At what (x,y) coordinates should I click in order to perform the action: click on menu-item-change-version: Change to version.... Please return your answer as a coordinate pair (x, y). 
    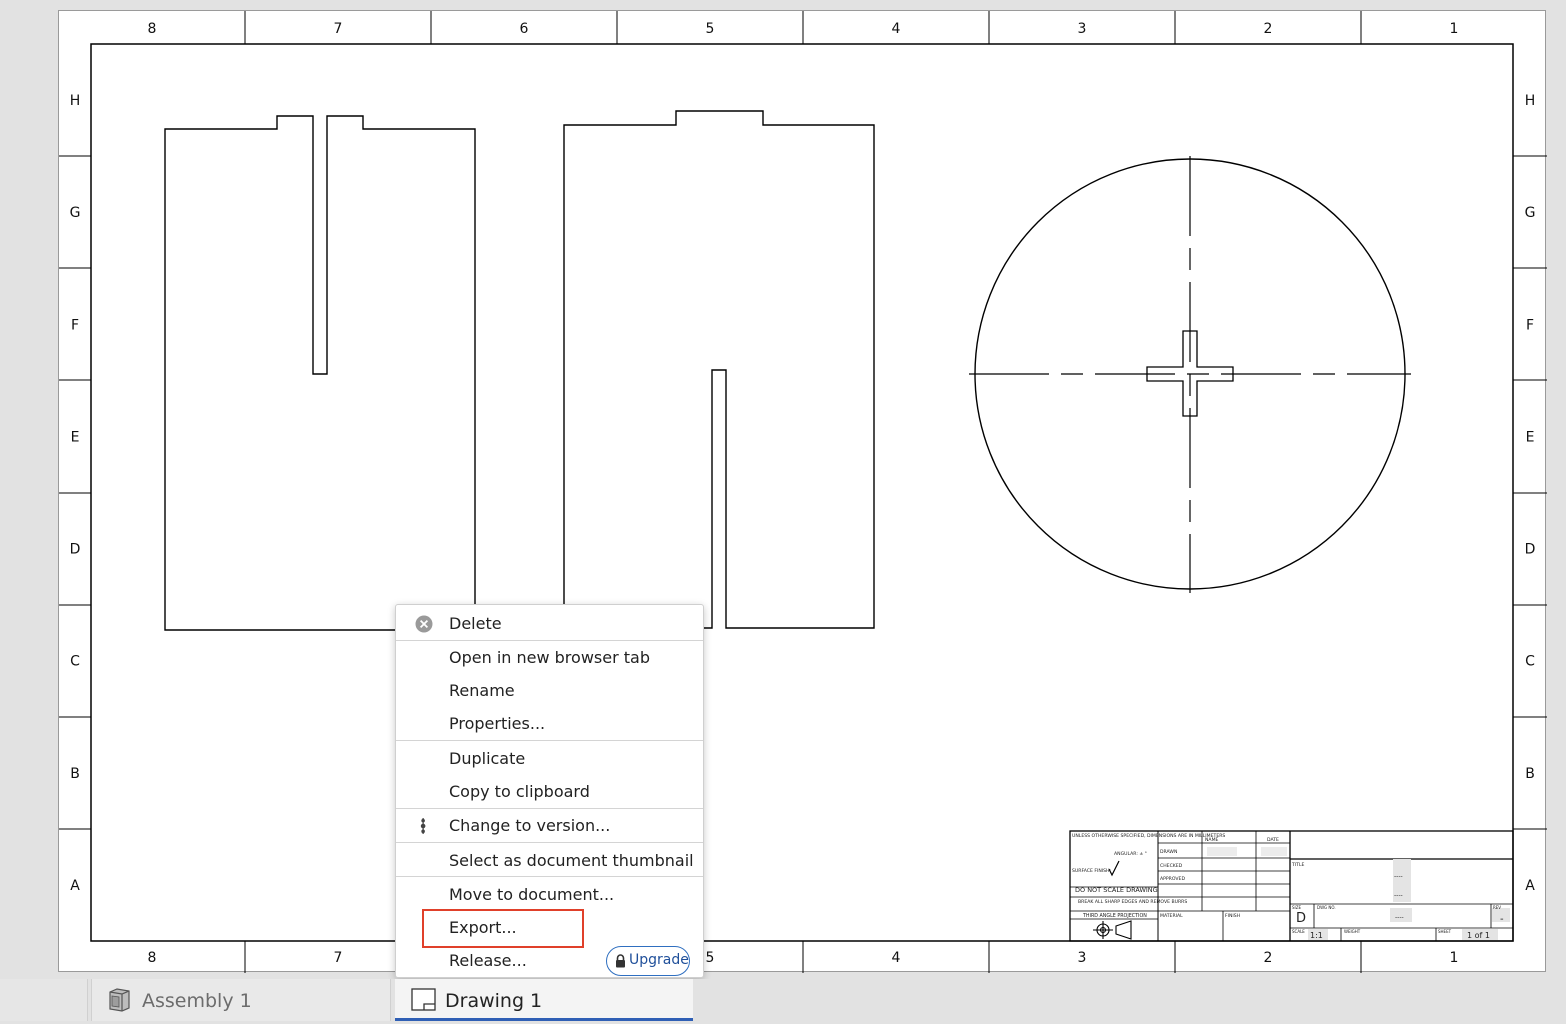
    Looking at the image, I should click on (549, 826).